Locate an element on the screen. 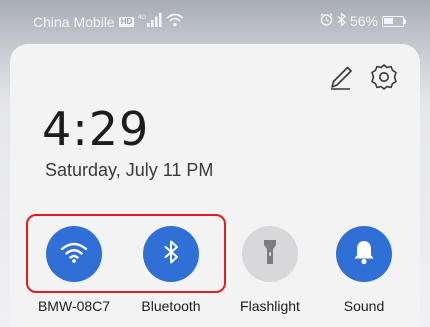 Image resolution: width=430 pixels, height=327 pixels. toggle-label: Flashlight is located at coordinates (270, 306).